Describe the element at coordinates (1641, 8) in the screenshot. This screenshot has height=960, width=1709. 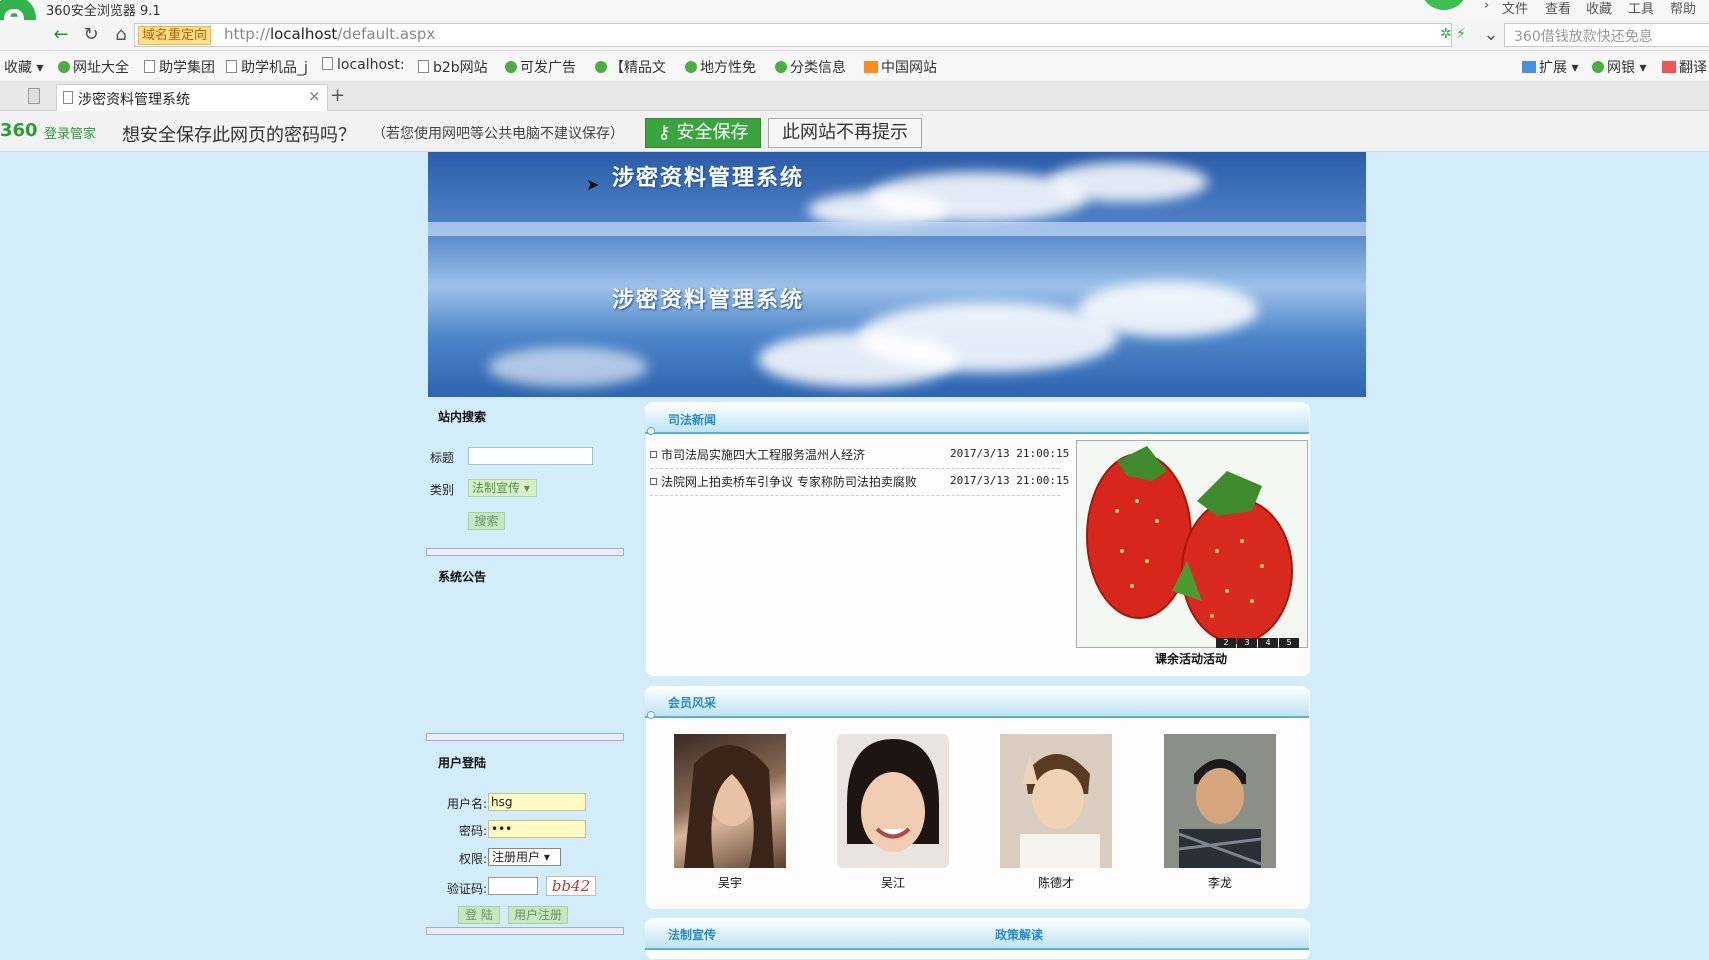
I see `menu-tools: 工具` at that location.